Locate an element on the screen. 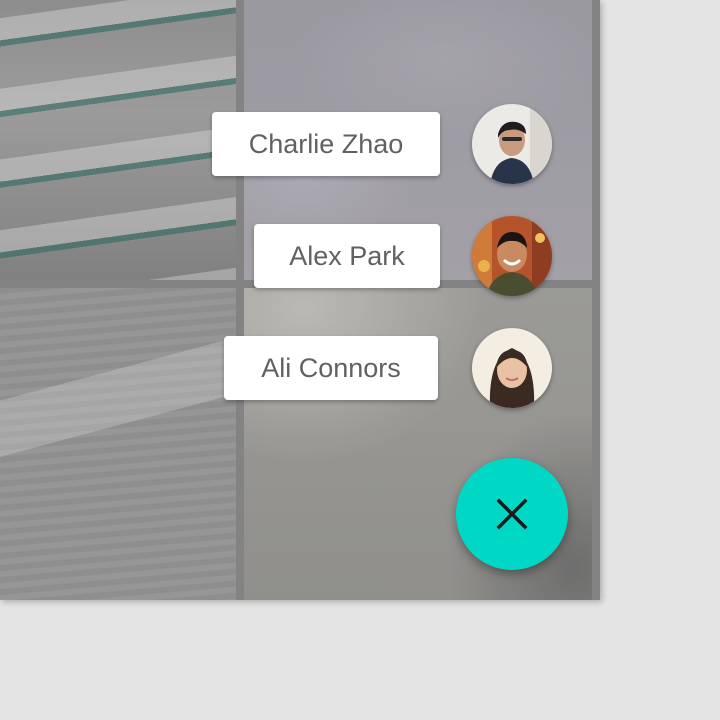 The height and width of the screenshot is (720, 720). contact-name: Charlie Zhao is located at coordinates (326, 143).